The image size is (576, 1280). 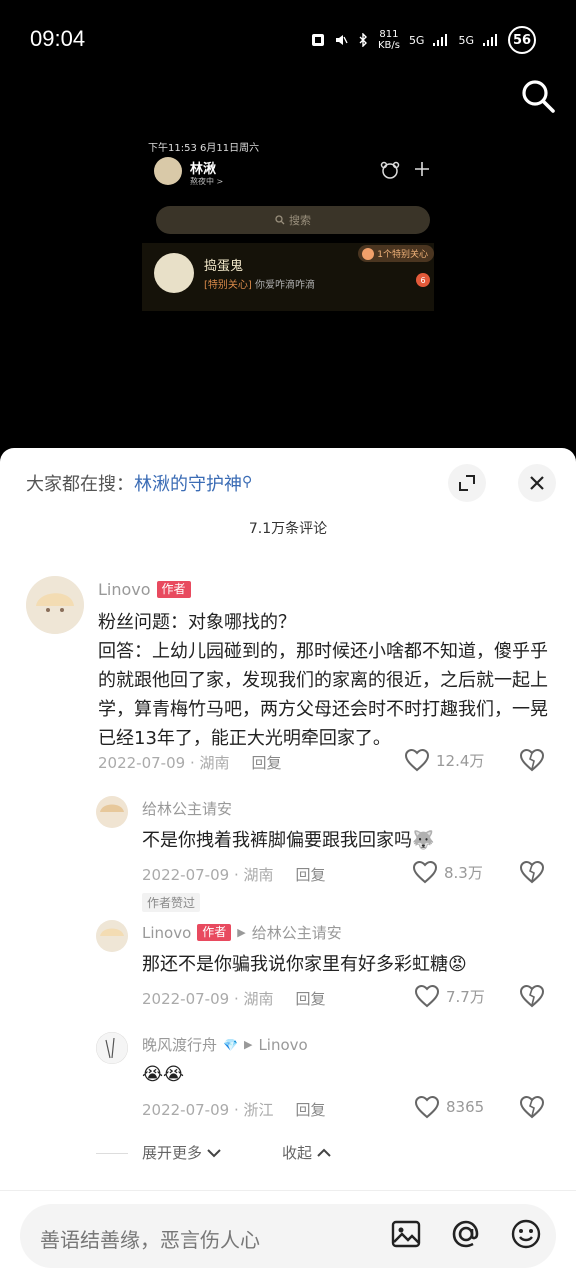 What do you see at coordinates (363, 40) in the screenshot?
I see `bluetooth-icon` at bounding box center [363, 40].